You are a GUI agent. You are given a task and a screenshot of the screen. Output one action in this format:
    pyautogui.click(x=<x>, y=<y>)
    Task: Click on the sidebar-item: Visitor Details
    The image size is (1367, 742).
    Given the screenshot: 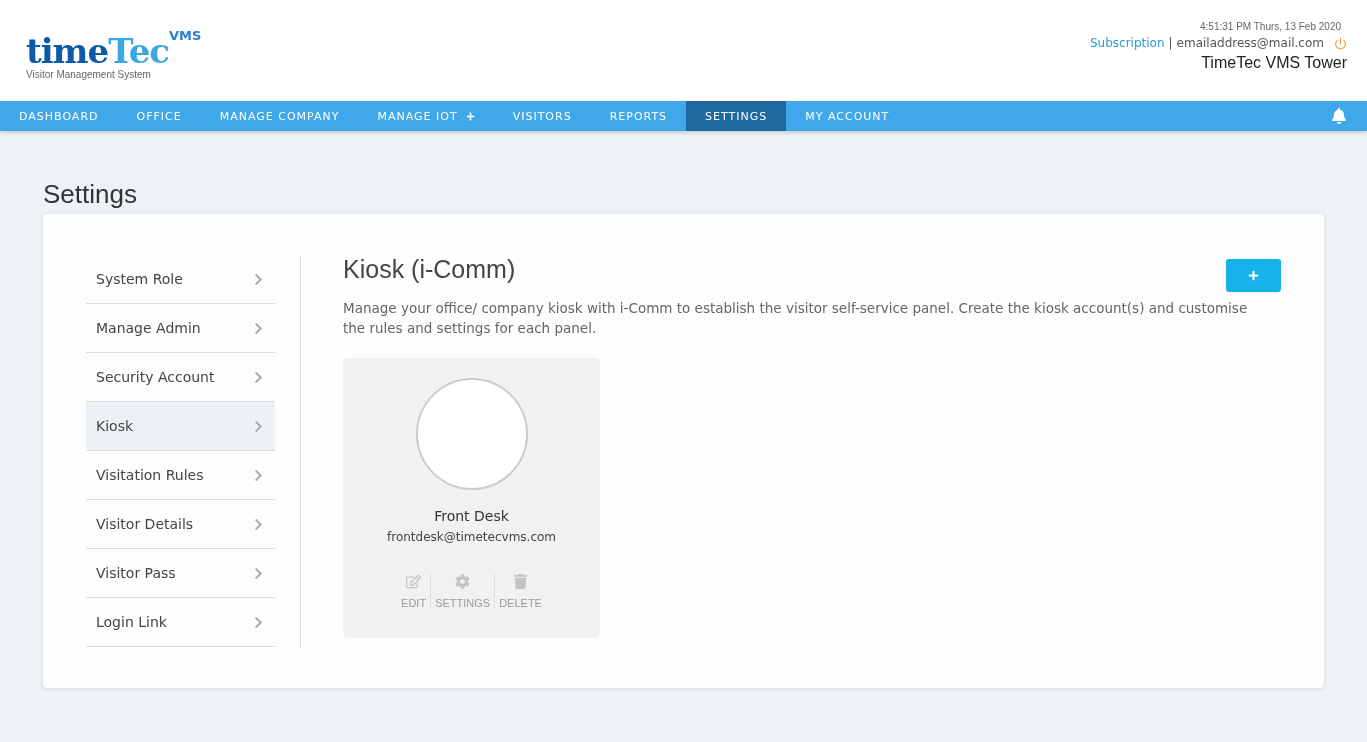 What is the action you would take?
    pyautogui.click(x=180, y=524)
    